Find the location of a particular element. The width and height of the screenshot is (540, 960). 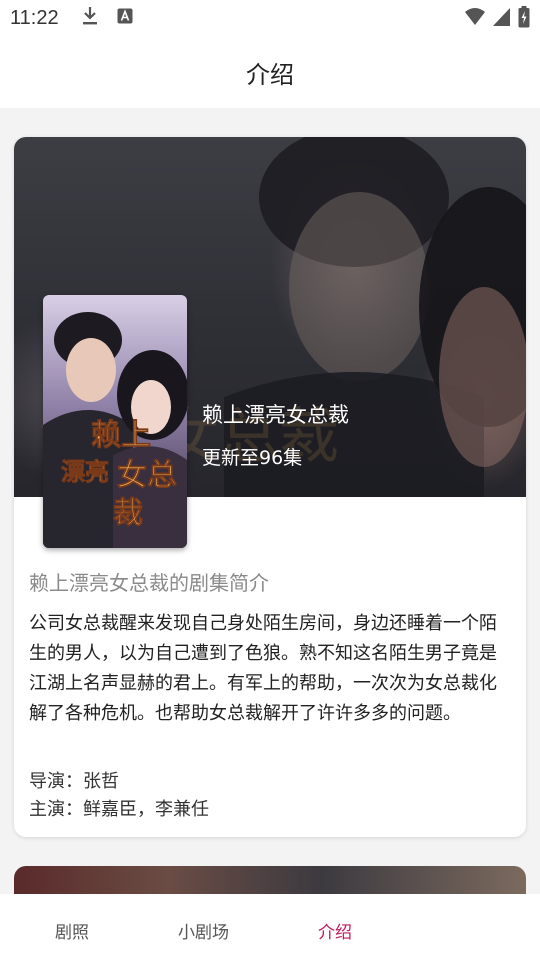

svg-text: 女总 is located at coordinates (147, 475).